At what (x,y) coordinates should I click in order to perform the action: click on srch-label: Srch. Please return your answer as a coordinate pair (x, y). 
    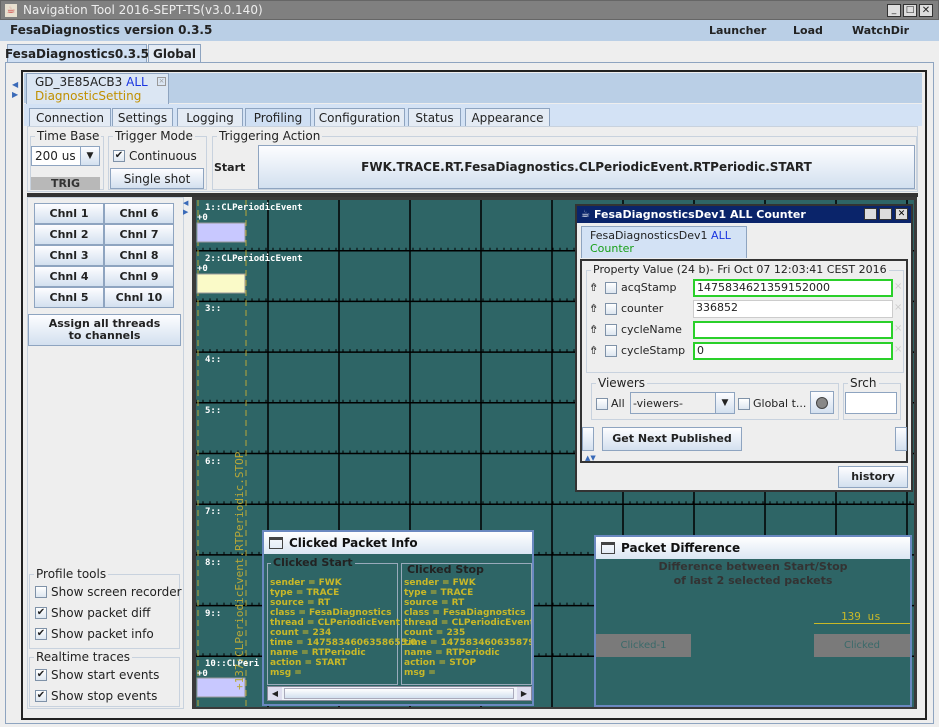
    Looking at the image, I should click on (863, 383).